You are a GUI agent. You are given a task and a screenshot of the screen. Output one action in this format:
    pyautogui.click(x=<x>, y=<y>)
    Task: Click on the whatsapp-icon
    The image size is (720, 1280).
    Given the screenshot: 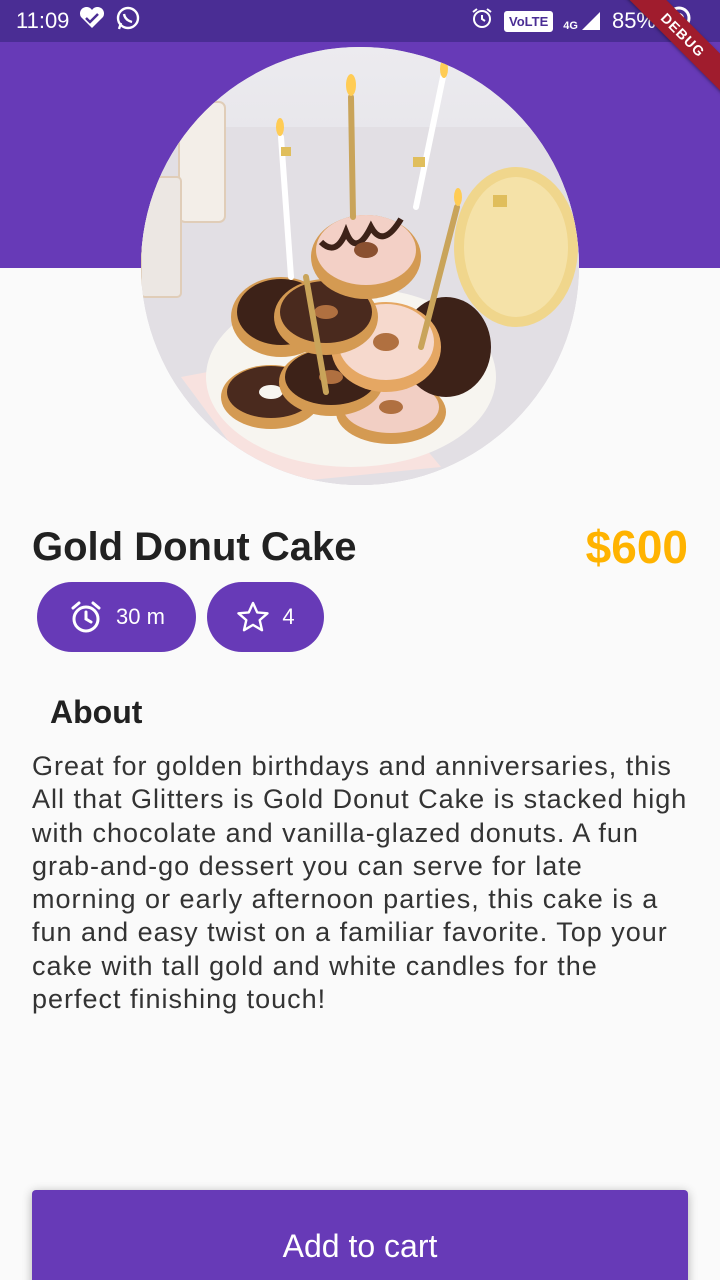 What is the action you would take?
    pyautogui.click(x=128, y=21)
    